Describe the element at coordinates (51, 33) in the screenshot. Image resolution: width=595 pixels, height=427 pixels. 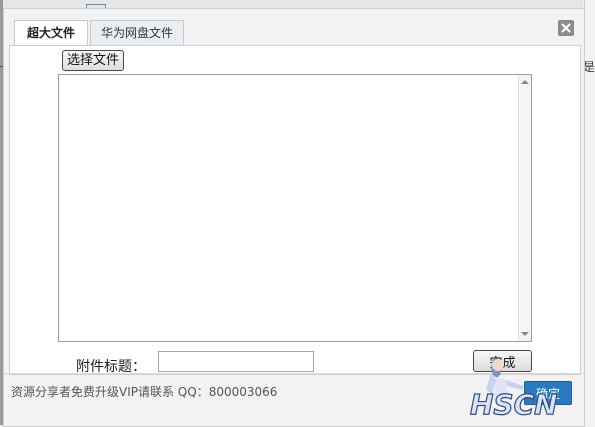
I see `tab-large-file: 超大文件` at that location.